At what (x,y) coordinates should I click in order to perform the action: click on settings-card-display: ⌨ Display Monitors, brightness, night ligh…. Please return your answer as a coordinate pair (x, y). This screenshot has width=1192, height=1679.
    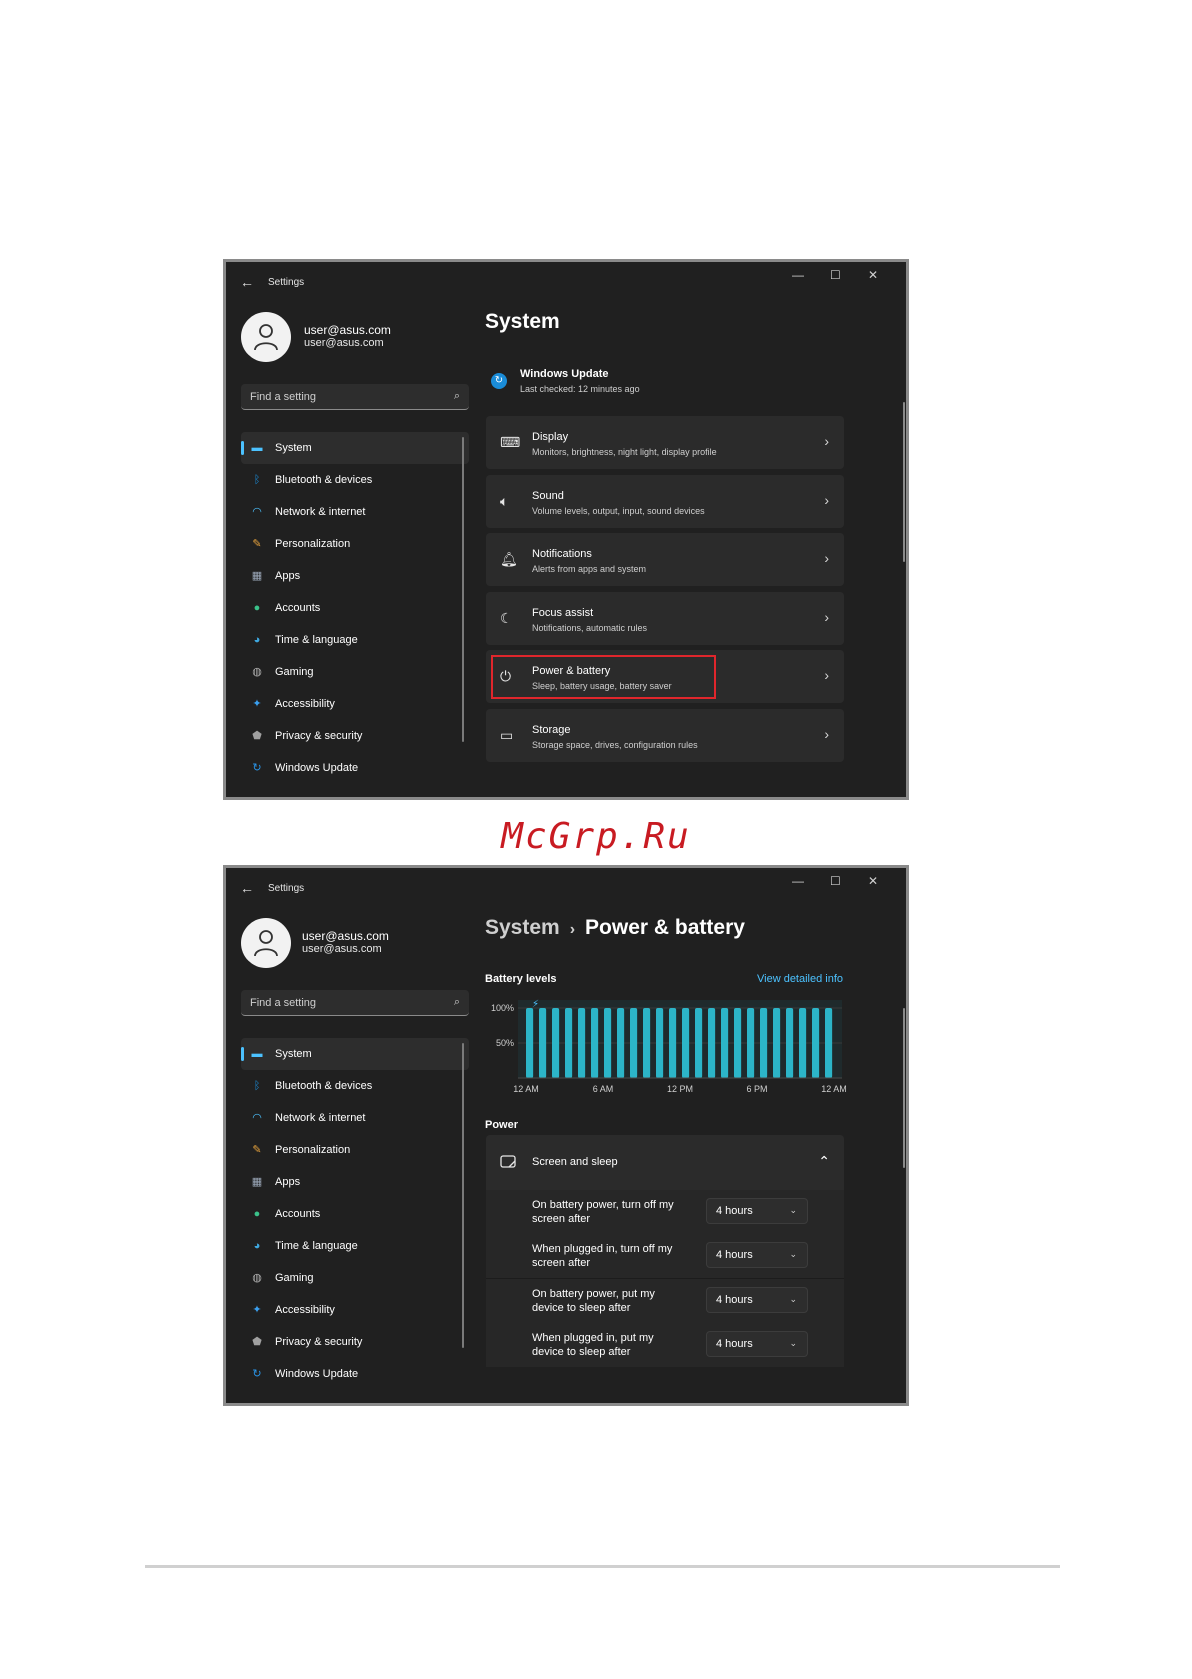
    Looking at the image, I should click on (665, 442).